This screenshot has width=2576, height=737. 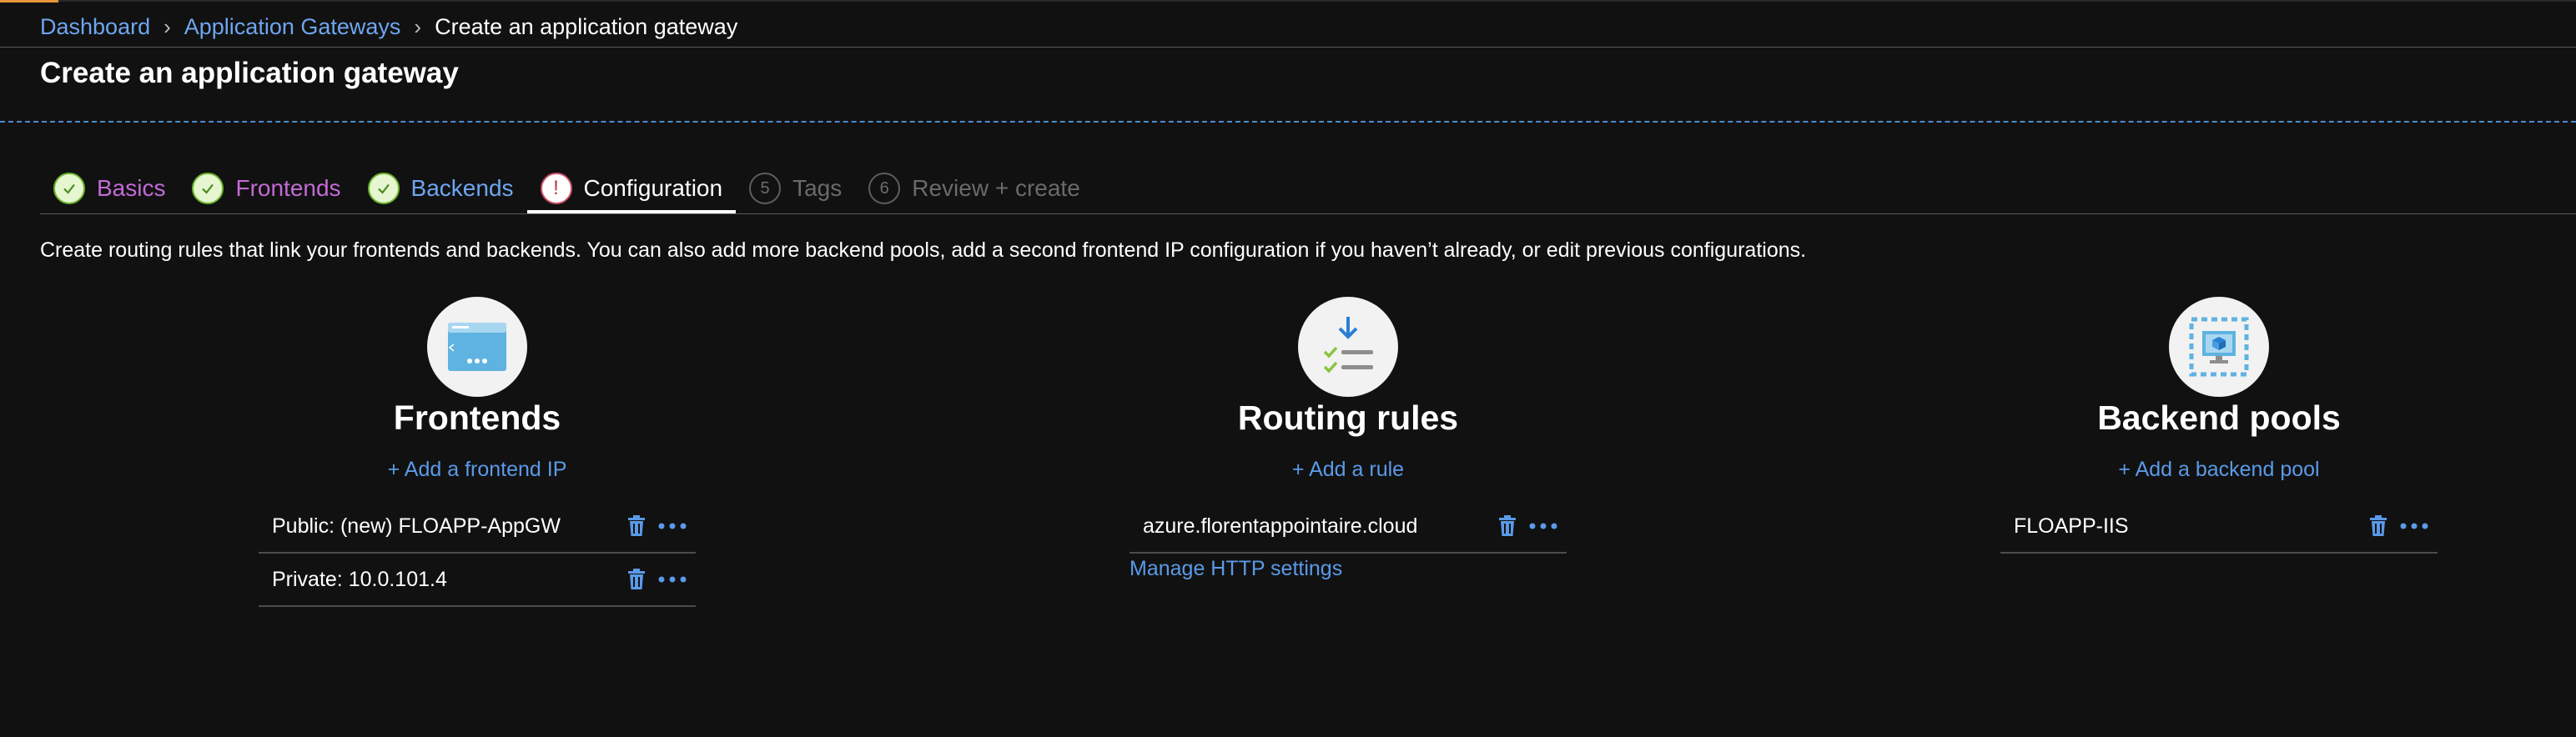 What do you see at coordinates (2071, 526) in the screenshot?
I see `backend-pool-label: FLOAPP-IIS` at bounding box center [2071, 526].